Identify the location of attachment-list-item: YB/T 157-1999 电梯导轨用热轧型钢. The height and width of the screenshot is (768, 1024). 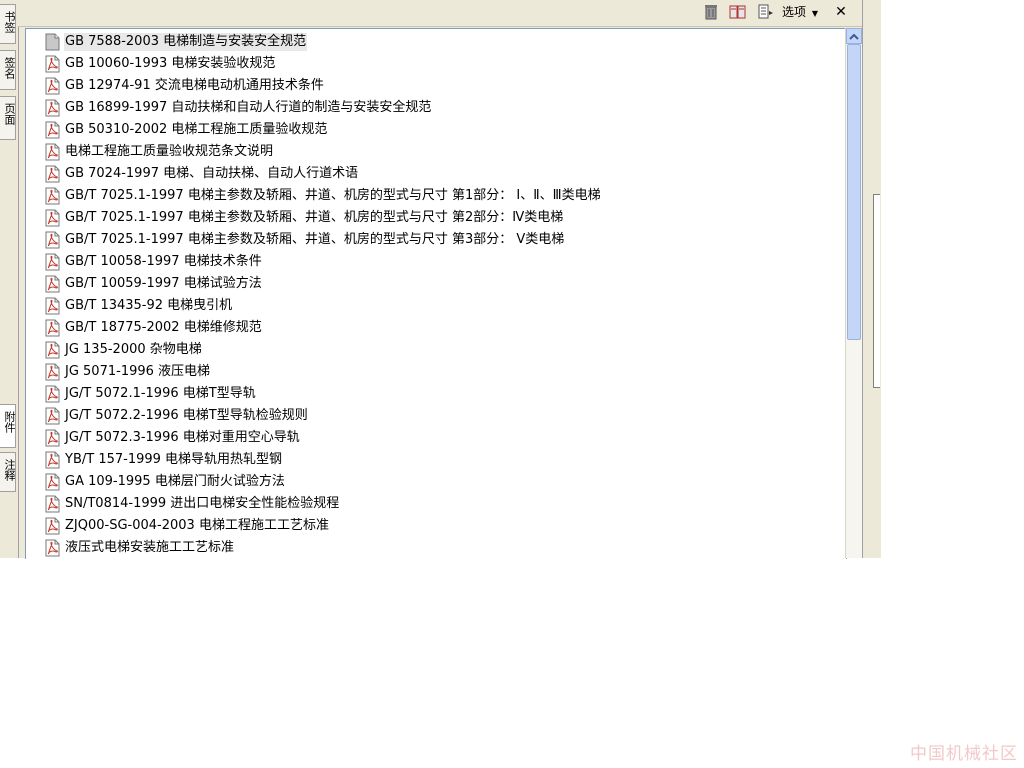
(163, 460).